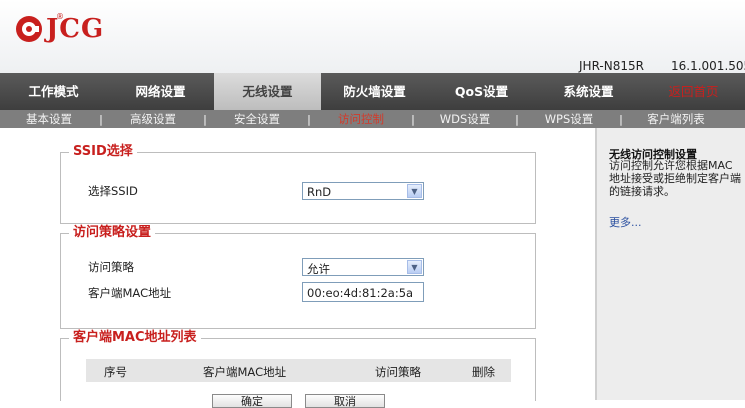 The height and width of the screenshot is (408, 745). Describe the element at coordinates (363, 267) in the screenshot. I see `policy-select: 允许 ▼` at that location.